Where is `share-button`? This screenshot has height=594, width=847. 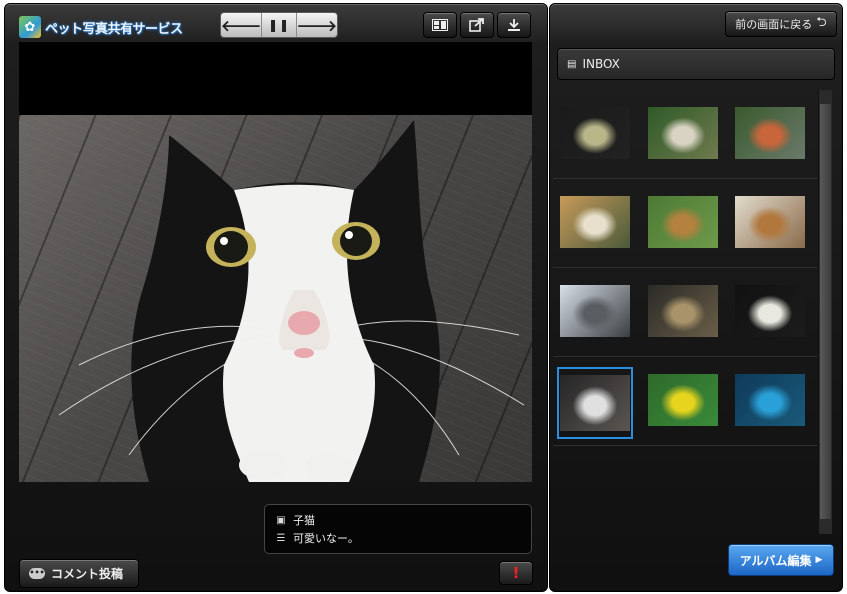 share-button is located at coordinates (477, 25).